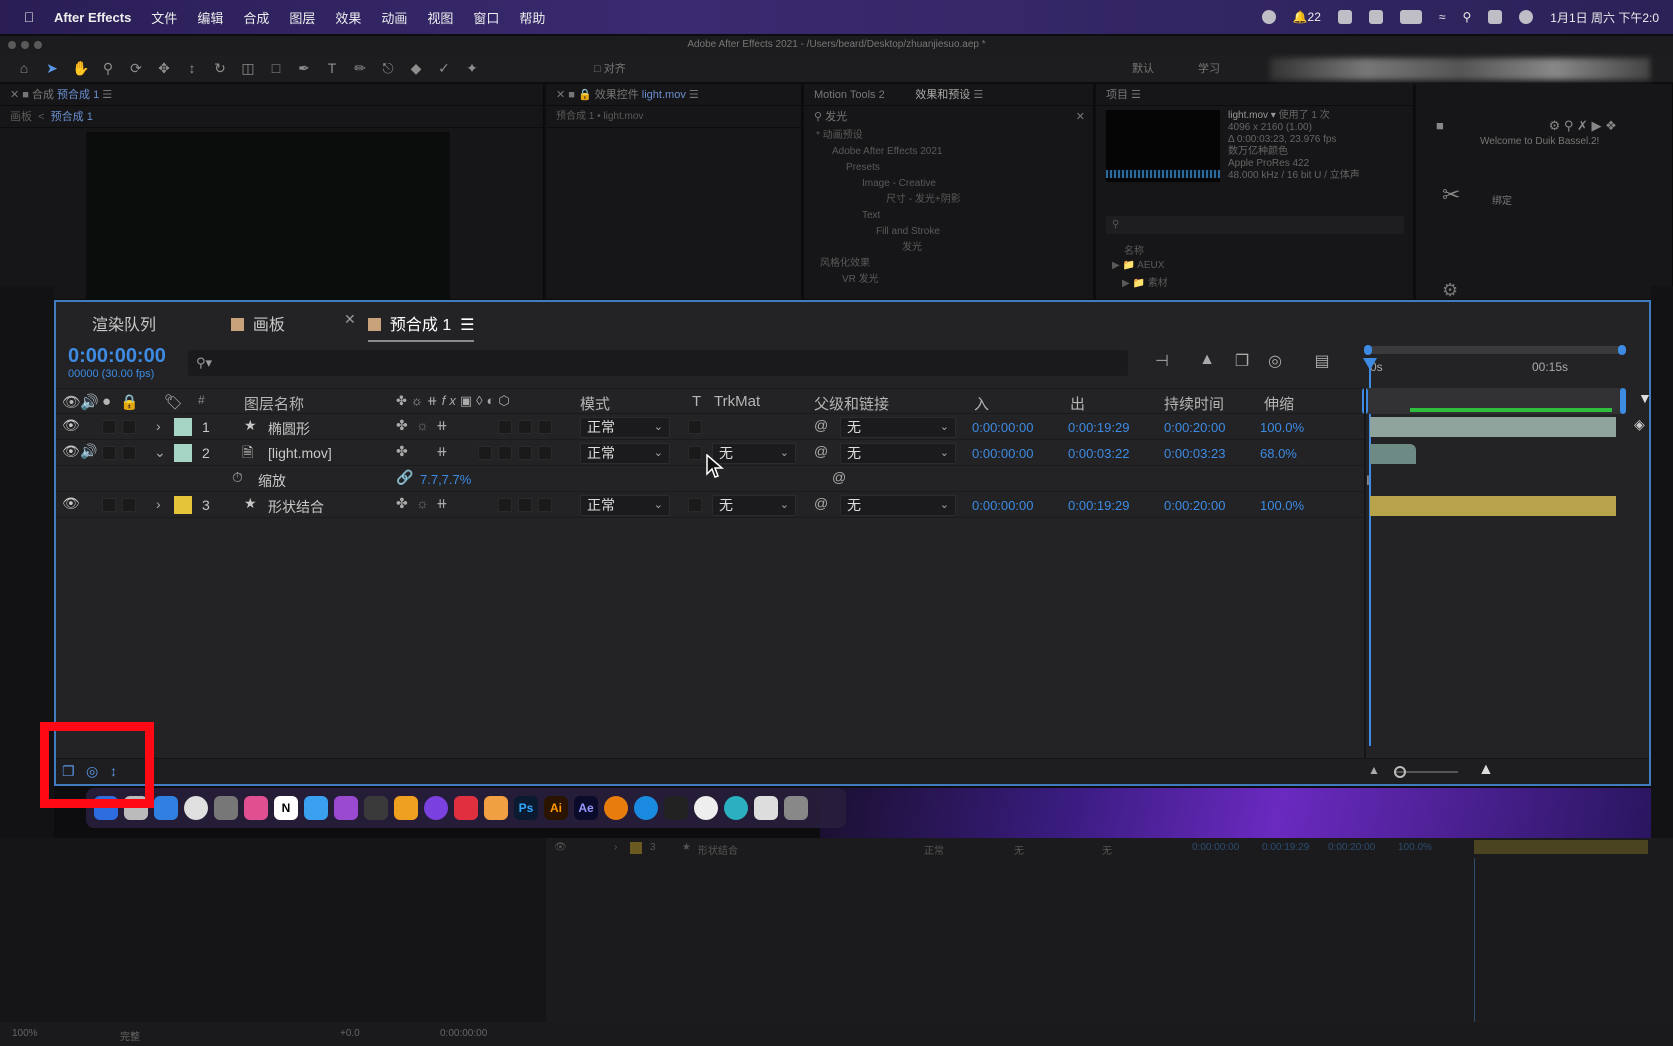  What do you see at coordinates (736, 808) in the screenshot?
I see `quicktime-icon` at bounding box center [736, 808].